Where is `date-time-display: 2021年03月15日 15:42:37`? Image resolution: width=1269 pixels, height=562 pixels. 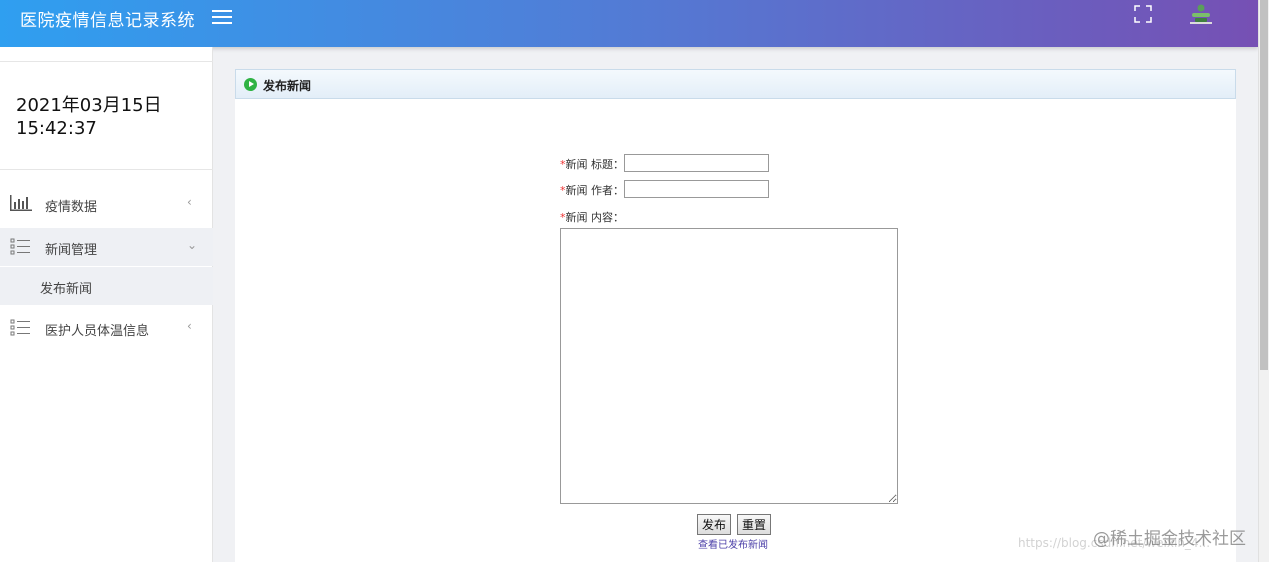 date-time-display: 2021年03月15日 15:42:37 is located at coordinates (106, 115).